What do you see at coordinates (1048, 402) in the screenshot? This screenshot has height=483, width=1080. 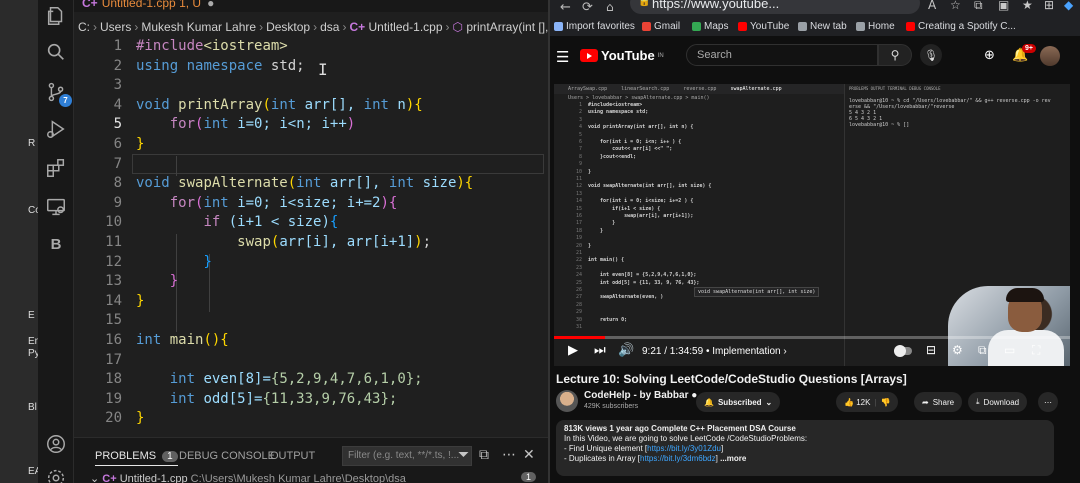 I see `more-actions-button: ⋯` at bounding box center [1048, 402].